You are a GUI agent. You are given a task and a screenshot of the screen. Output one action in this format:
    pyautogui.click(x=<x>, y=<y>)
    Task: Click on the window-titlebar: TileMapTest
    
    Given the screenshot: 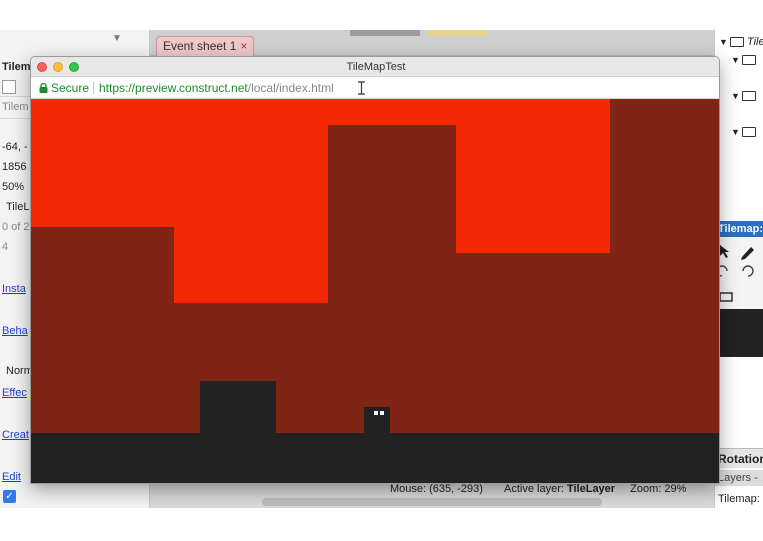 What is the action you would take?
    pyautogui.click(x=375, y=67)
    